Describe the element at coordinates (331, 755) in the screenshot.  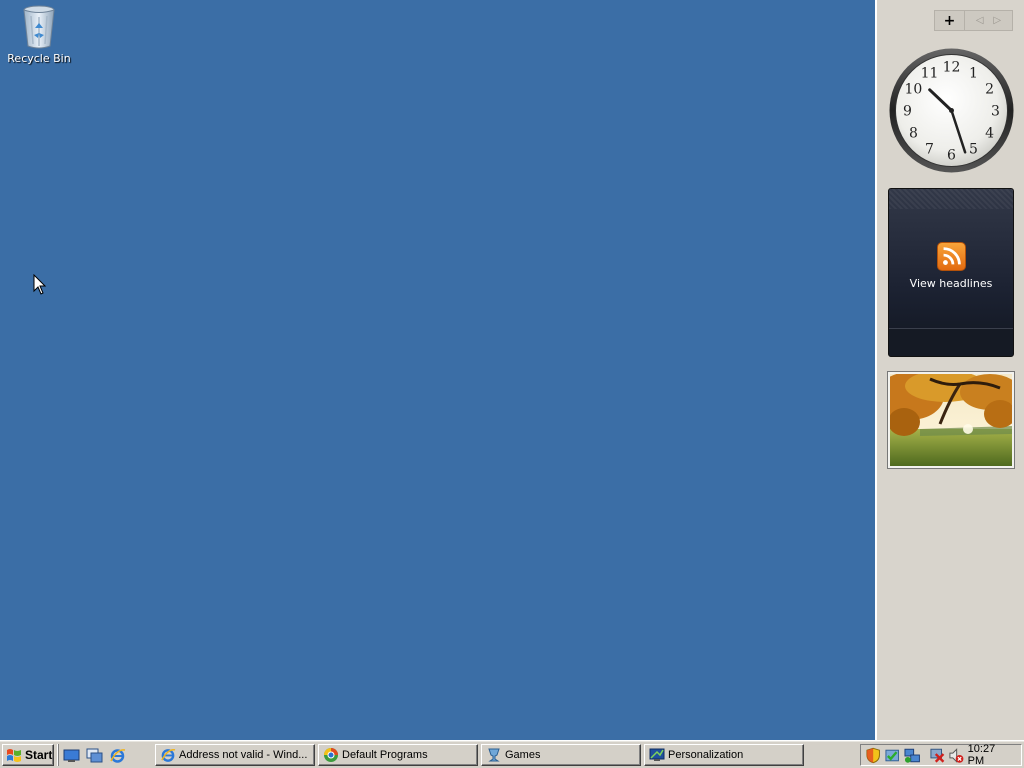
I see `default-programs-icon` at that location.